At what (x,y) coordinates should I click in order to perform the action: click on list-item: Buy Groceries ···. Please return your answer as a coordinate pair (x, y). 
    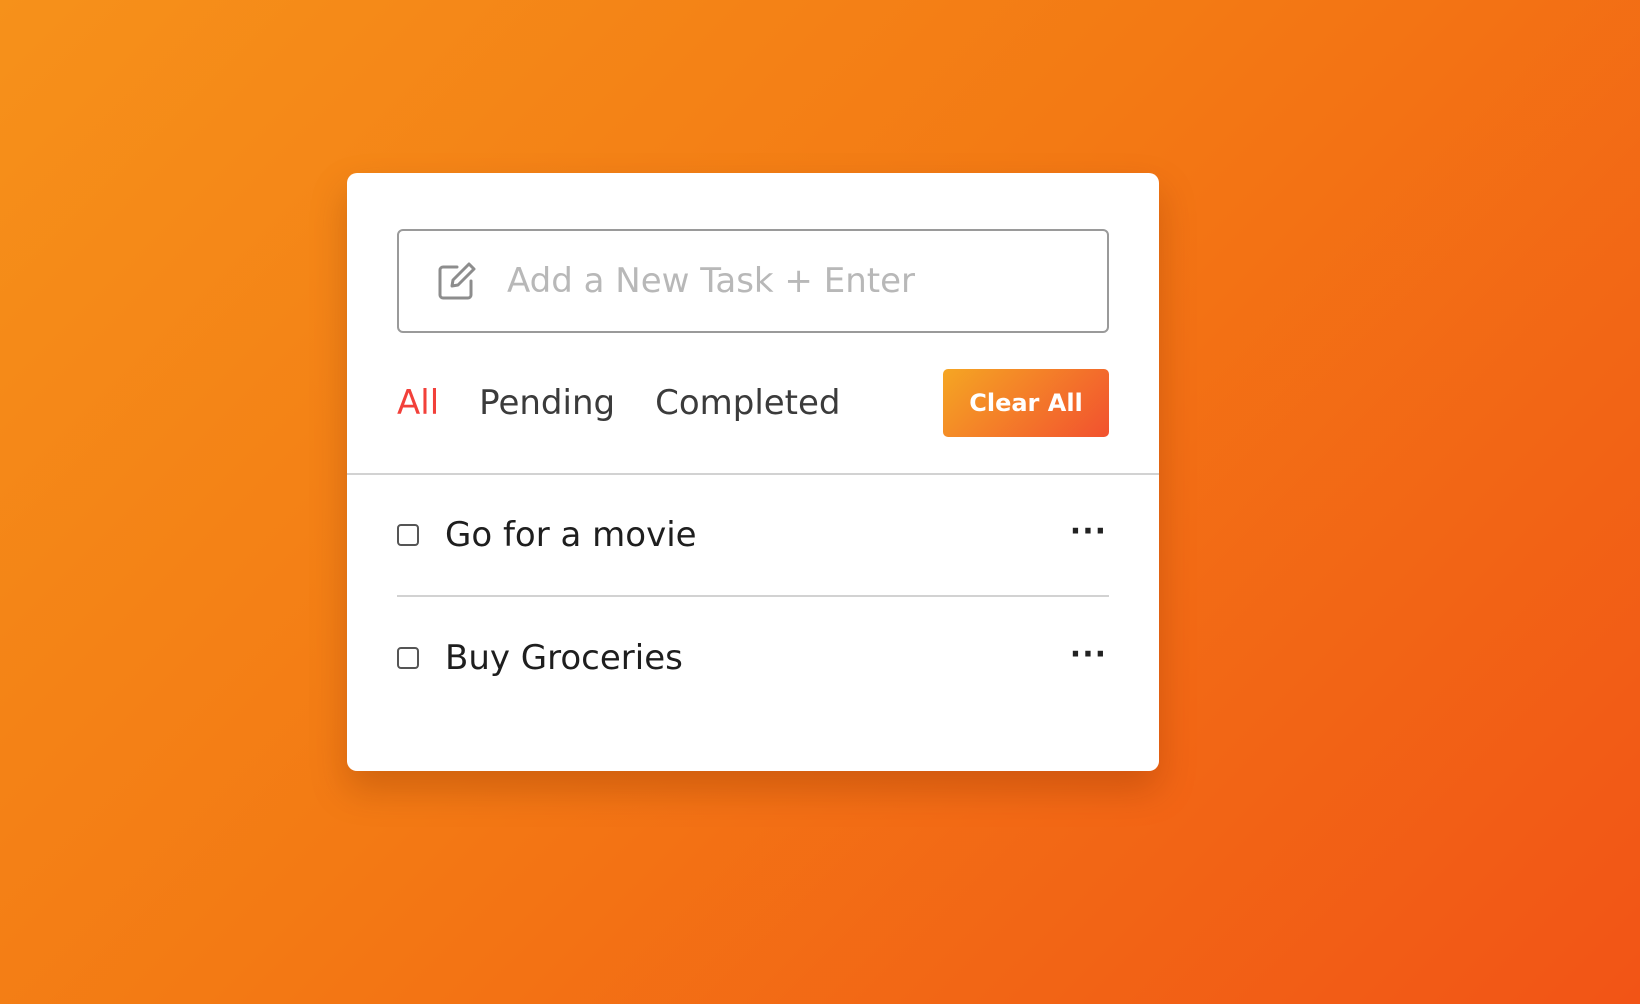
    Looking at the image, I should click on (753, 658).